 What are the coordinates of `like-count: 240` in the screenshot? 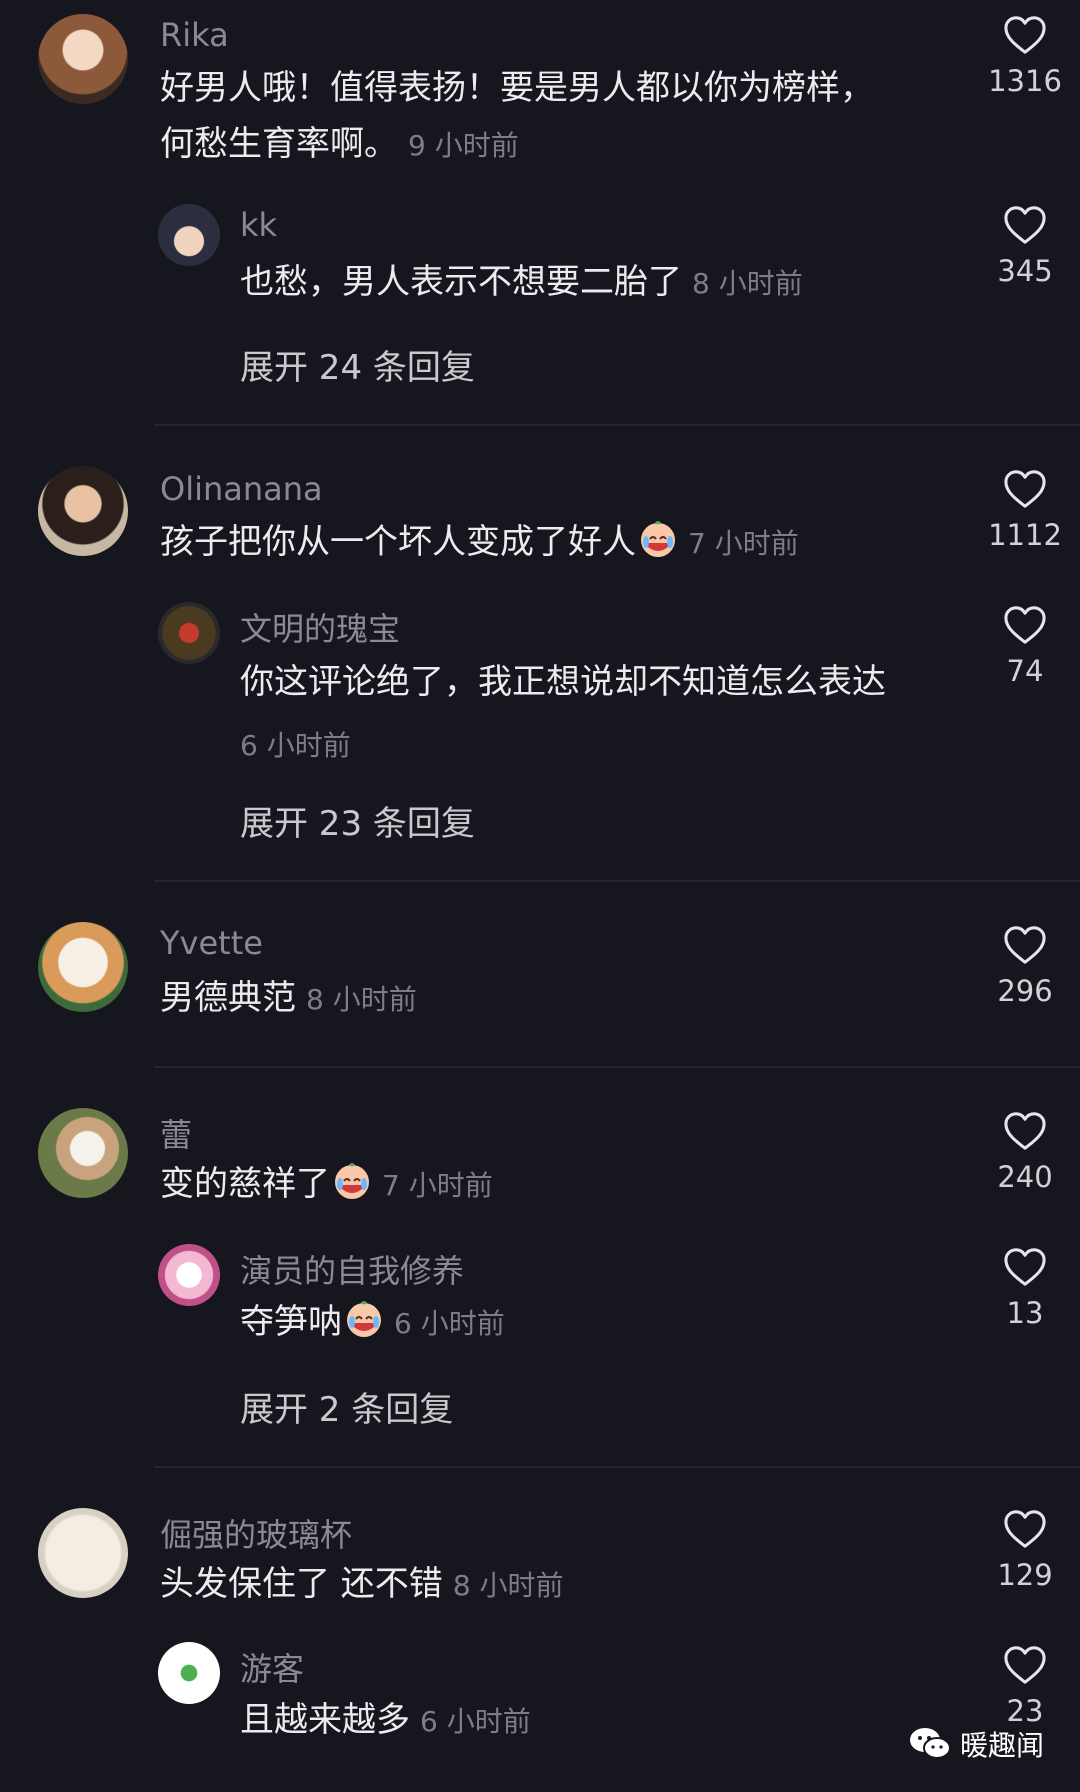 It's located at (1025, 1177).